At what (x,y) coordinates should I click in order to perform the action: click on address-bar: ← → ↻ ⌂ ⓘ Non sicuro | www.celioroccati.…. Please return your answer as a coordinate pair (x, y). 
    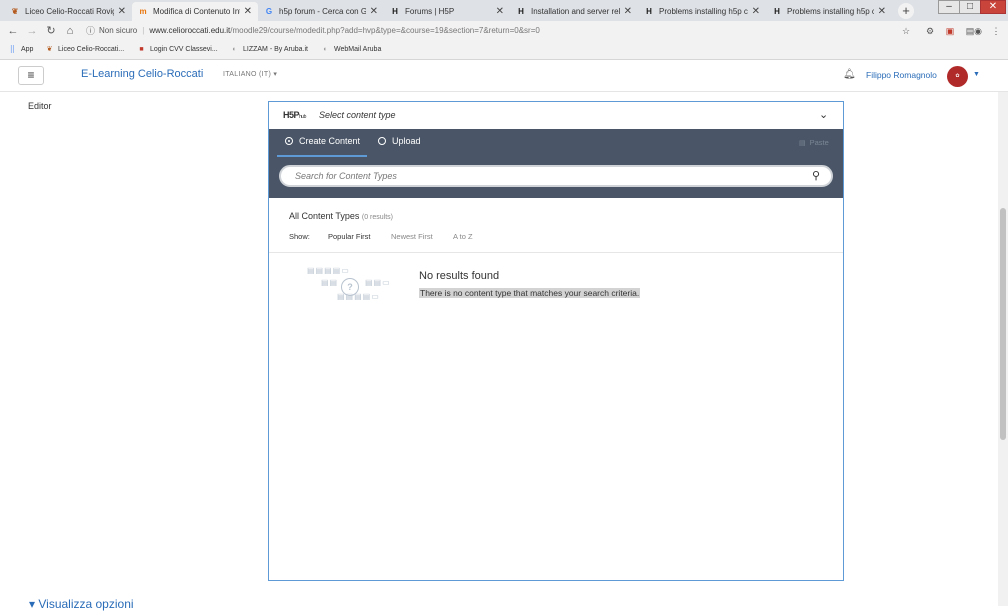
    Looking at the image, I should click on (504, 31).